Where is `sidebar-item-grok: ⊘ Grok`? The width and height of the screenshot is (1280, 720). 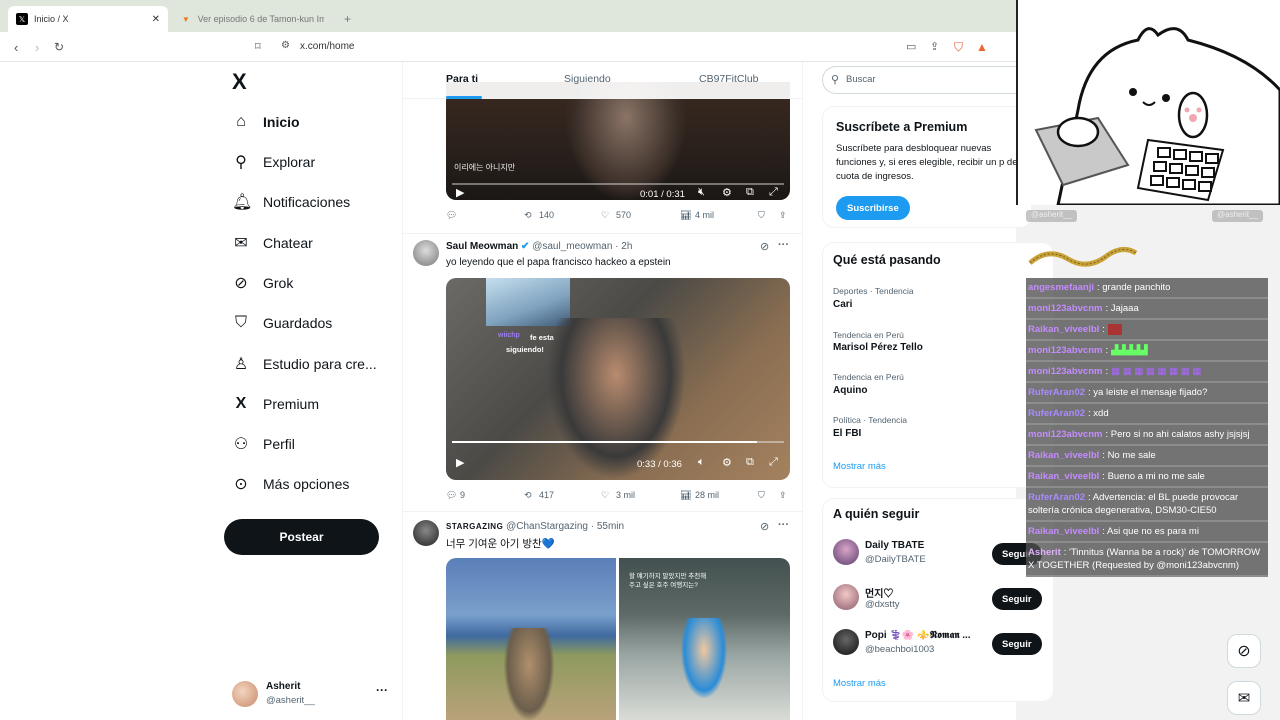 sidebar-item-grok: ⊘ Grok is located at coordinates (262, 283).